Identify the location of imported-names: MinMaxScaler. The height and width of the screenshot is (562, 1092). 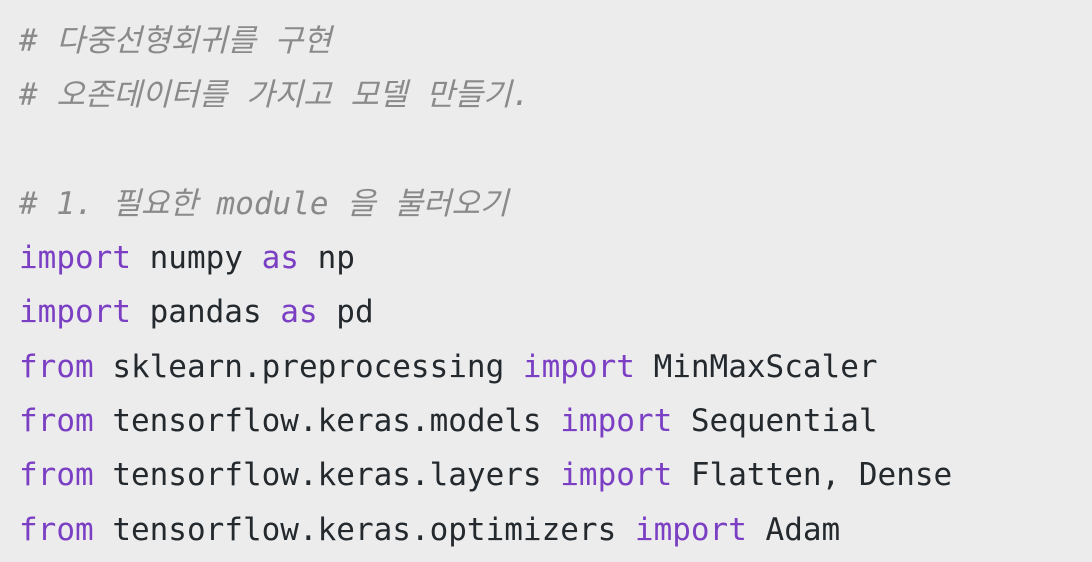
(756, 366).